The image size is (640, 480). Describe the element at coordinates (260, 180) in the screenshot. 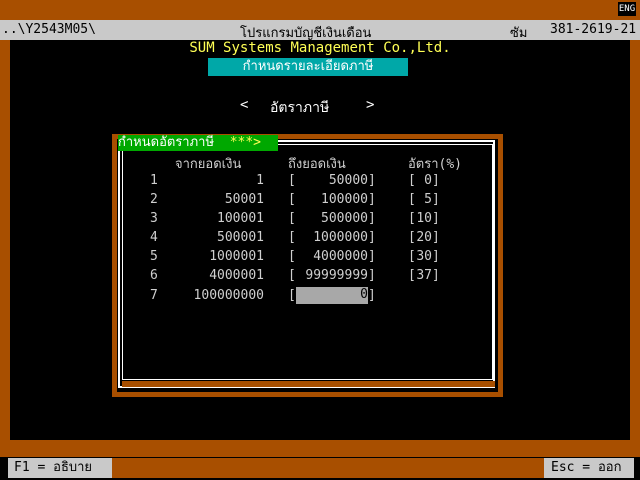

I see `row-from: 1` at that location.